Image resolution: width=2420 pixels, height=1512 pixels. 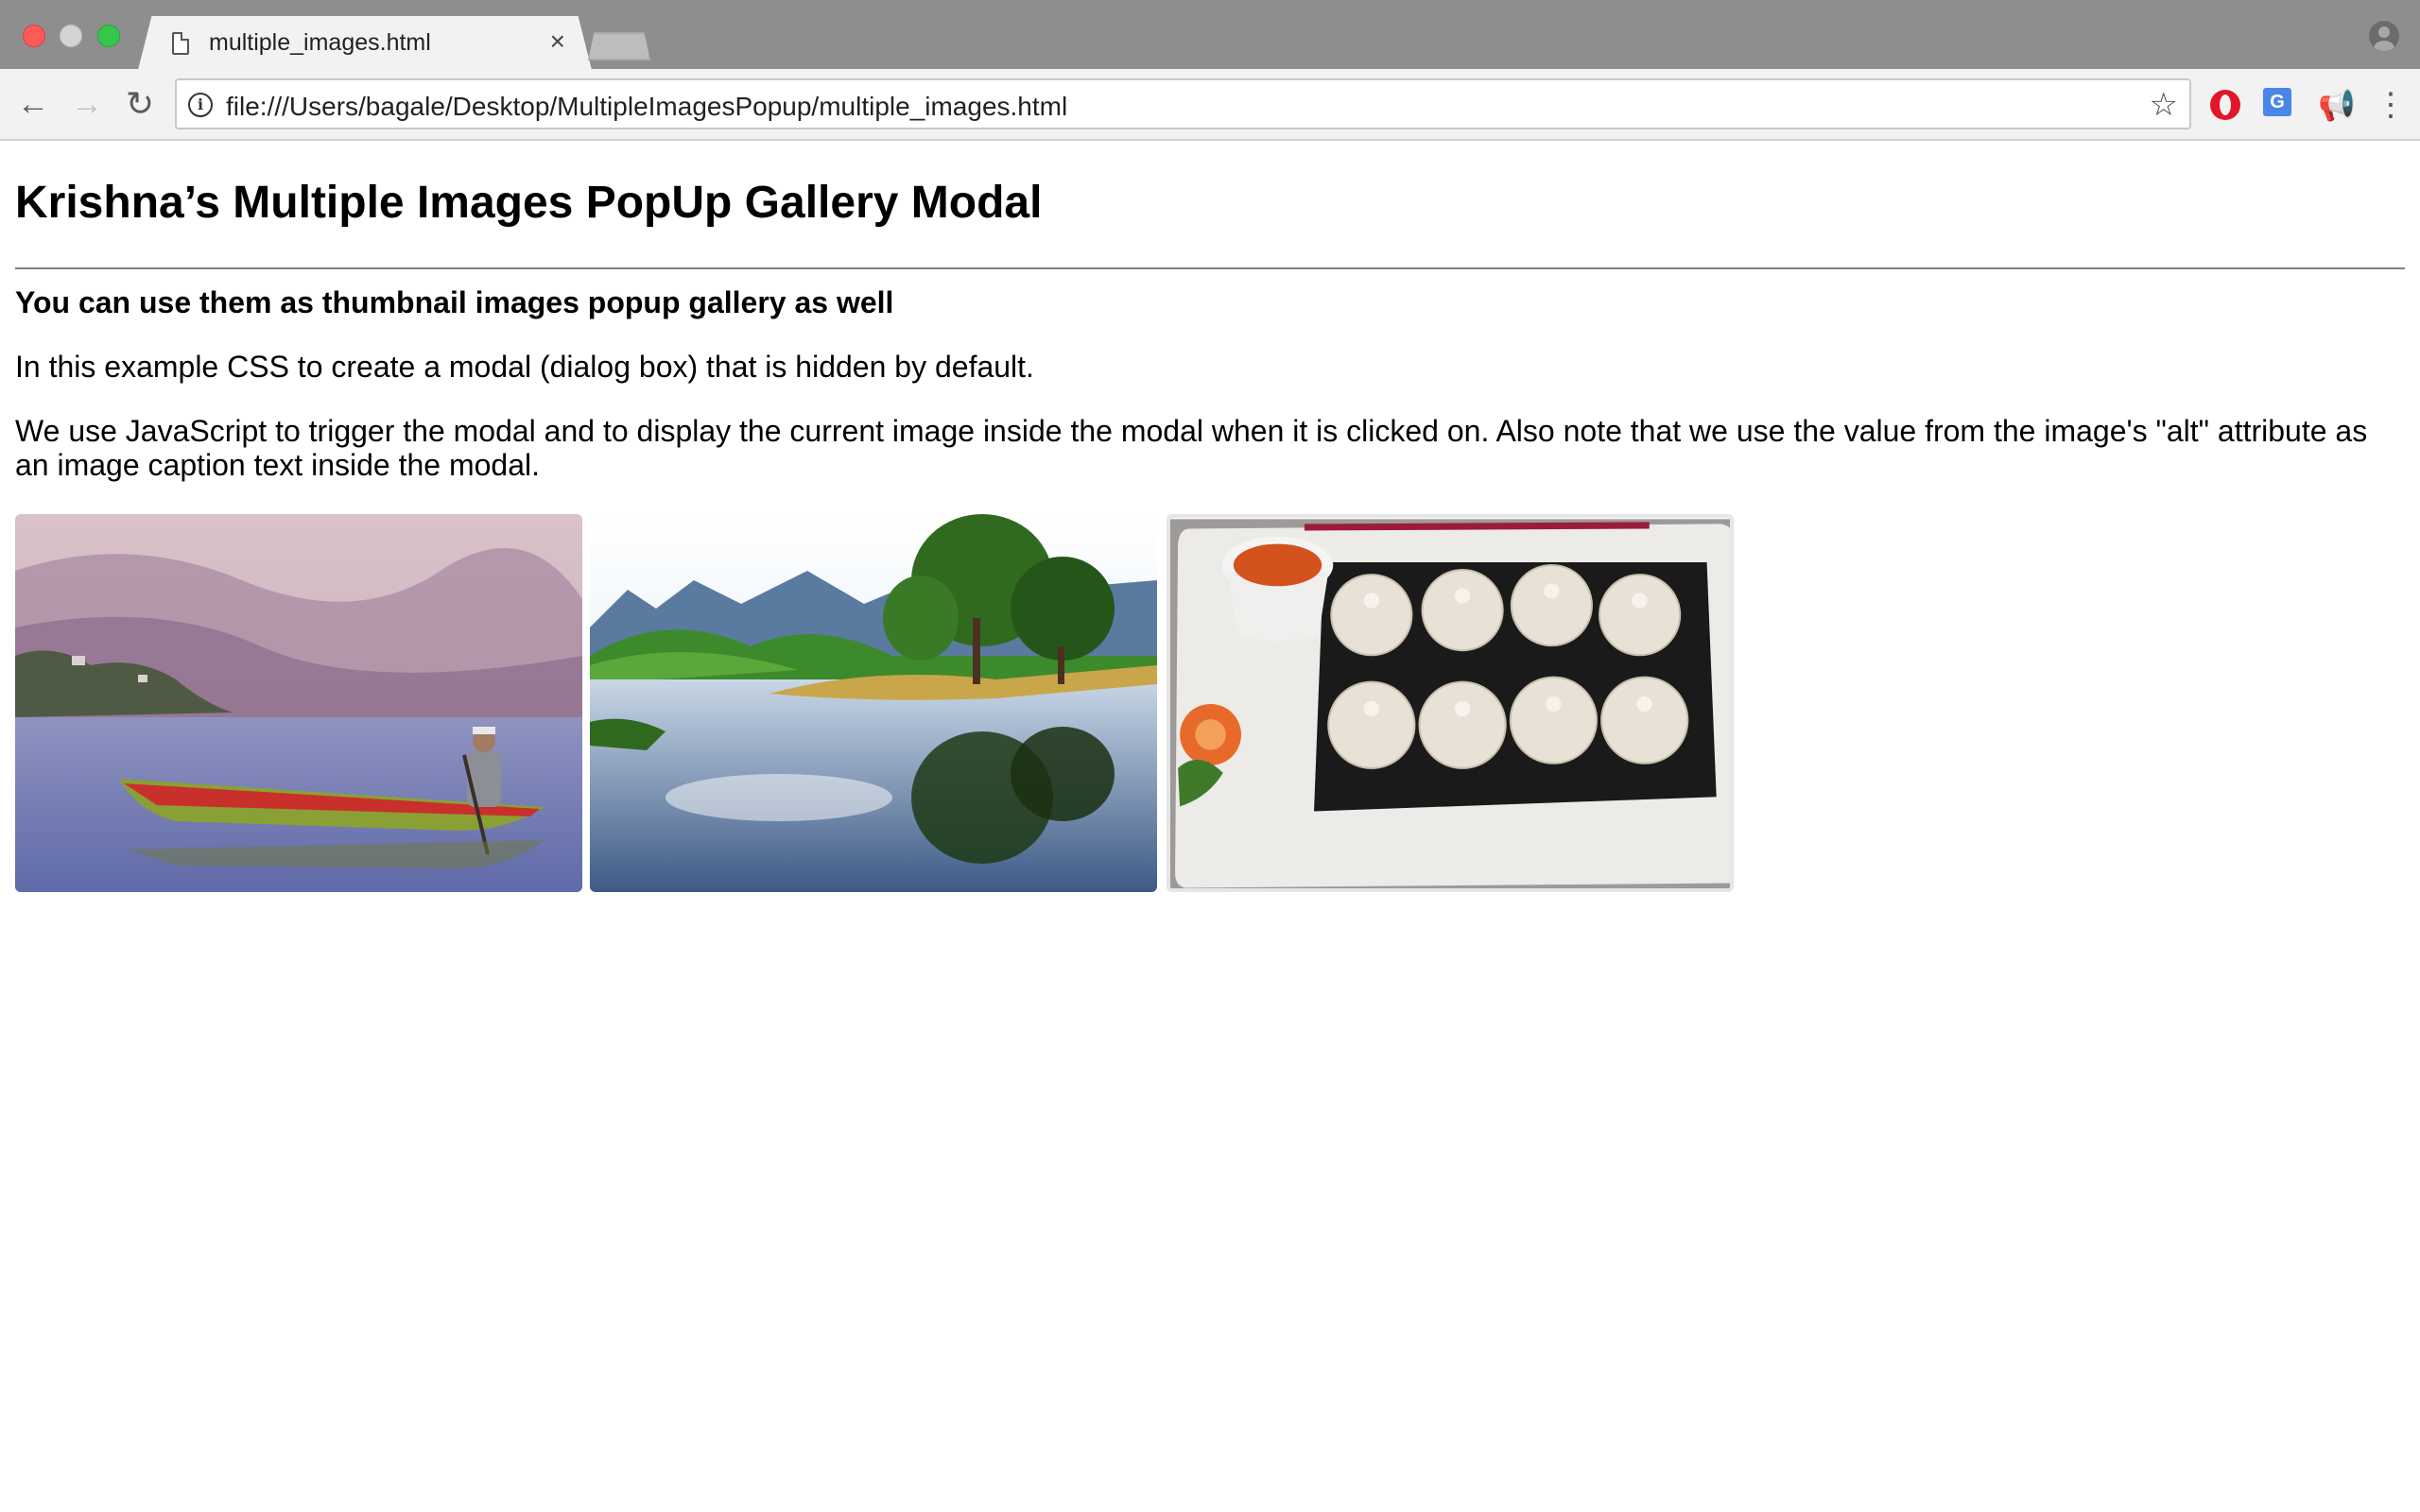 I want to click on file-icon, so click(x=180, y=43).